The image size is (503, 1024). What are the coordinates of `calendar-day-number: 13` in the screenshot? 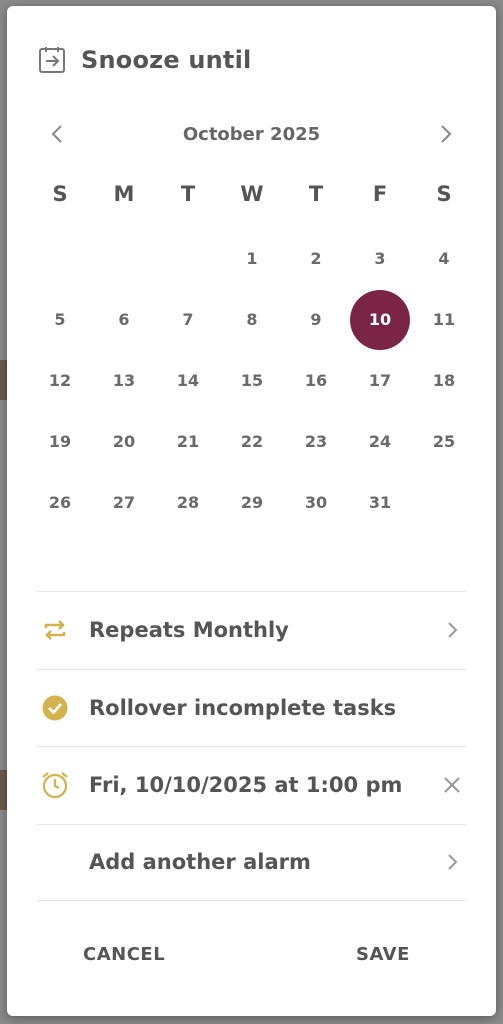 It's located at (124, 380).